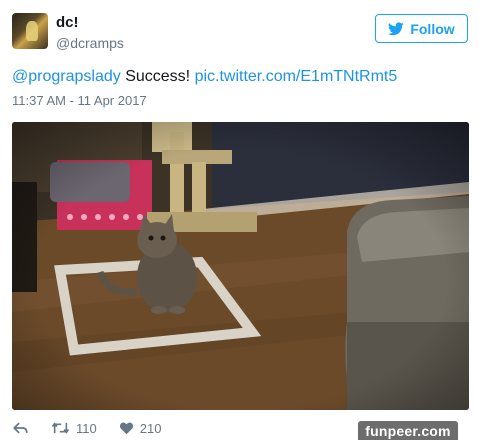 This screenshot has width=479, height=440. I want to click on retweet-count: 110, so click(86, 428).